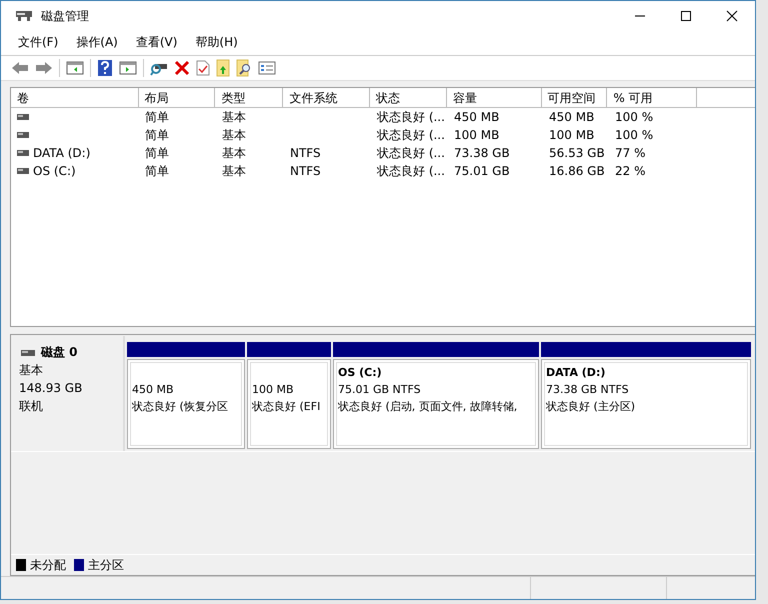  Describe the element at coordinates (575, 98) in the screenshot. I see `column-header: 可用空间` at that location.